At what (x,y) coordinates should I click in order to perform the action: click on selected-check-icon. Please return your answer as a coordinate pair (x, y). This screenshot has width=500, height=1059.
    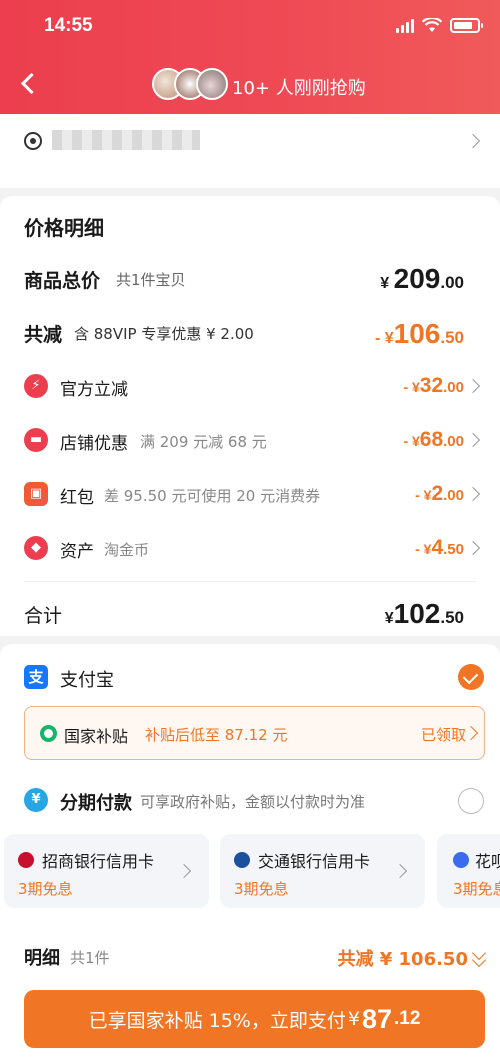
    Looking at the image, I should click on (471, 677).